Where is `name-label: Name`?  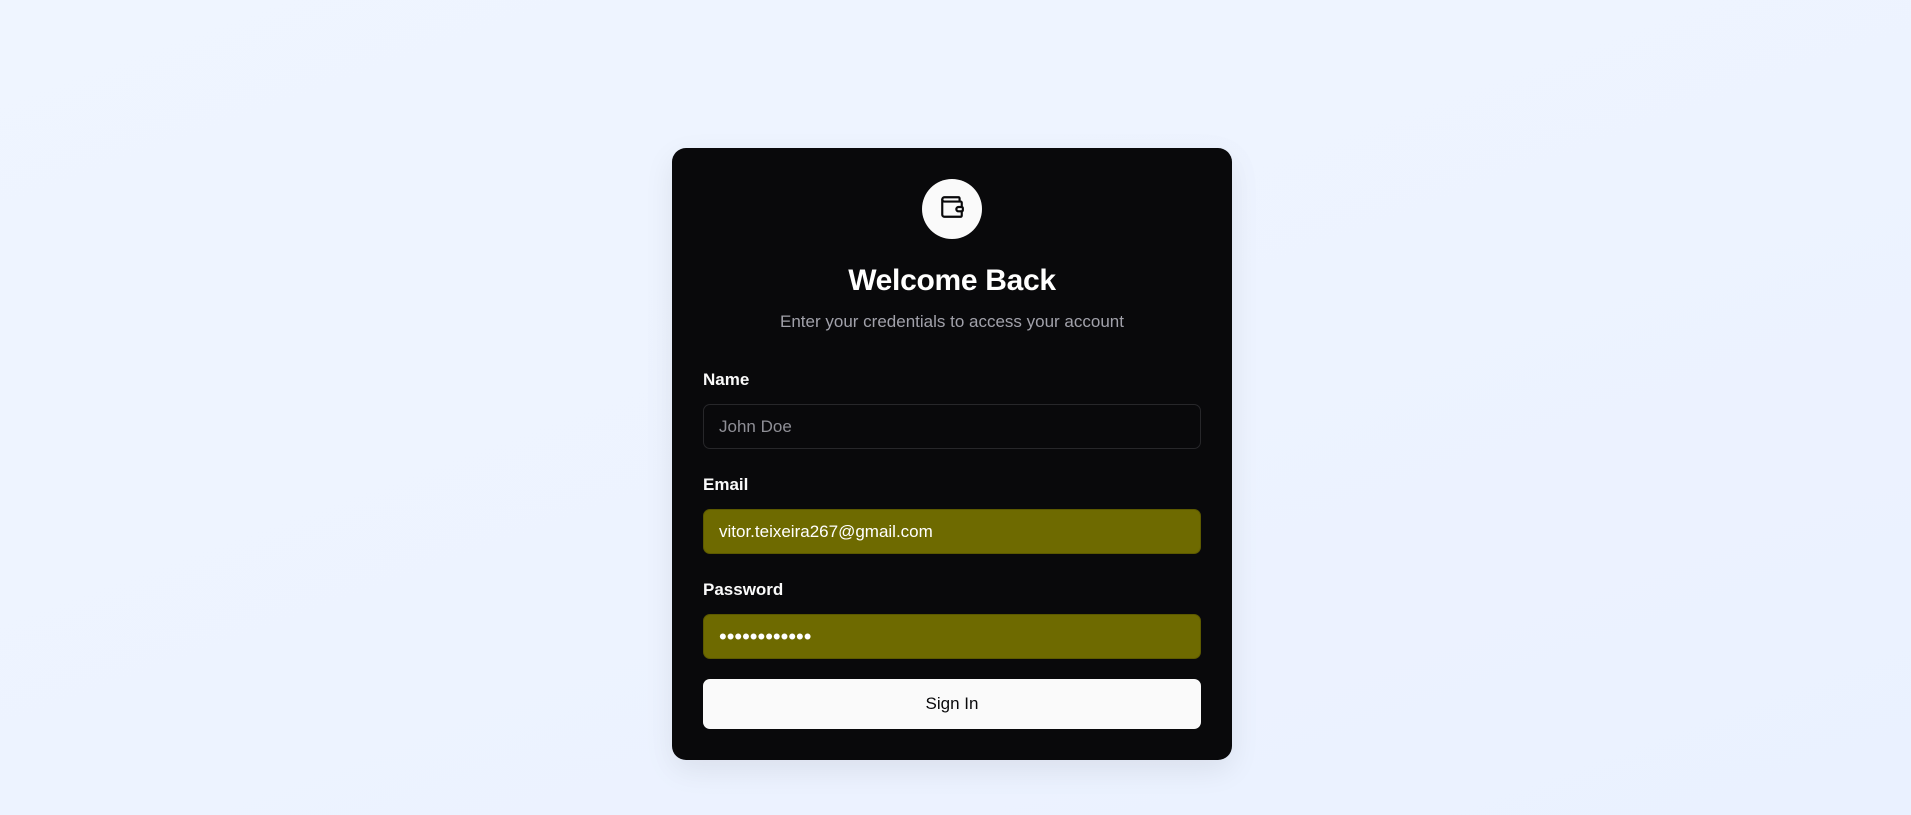 name-label: Name is located at coordinates (726, 379).